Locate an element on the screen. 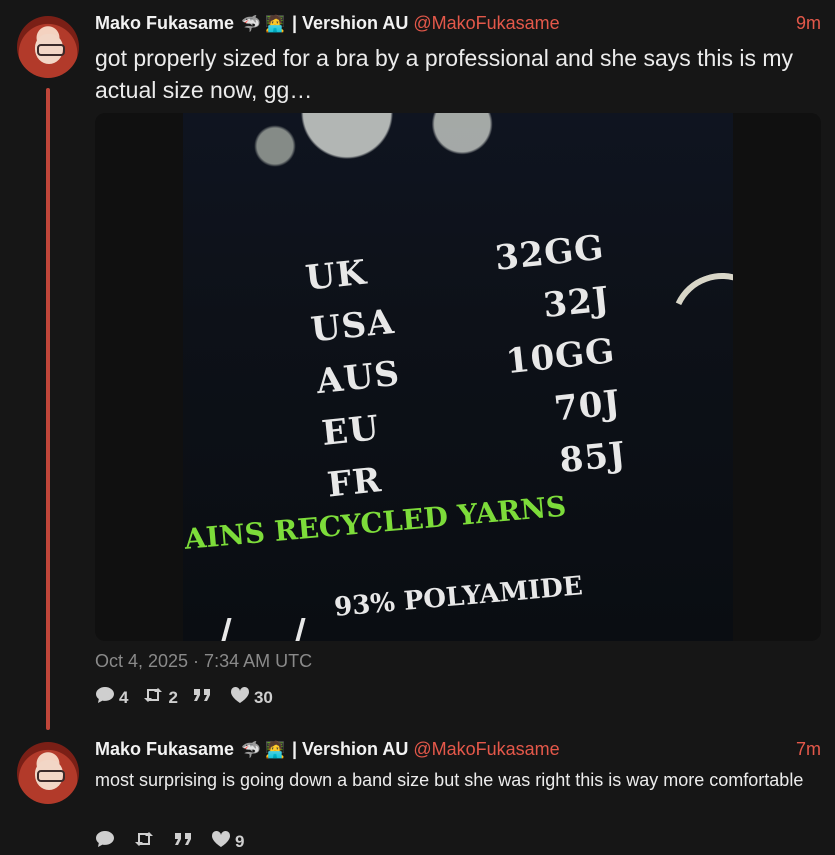 This screenshot has width=835, height=855. reply-button is located at coordinates (107, 841).